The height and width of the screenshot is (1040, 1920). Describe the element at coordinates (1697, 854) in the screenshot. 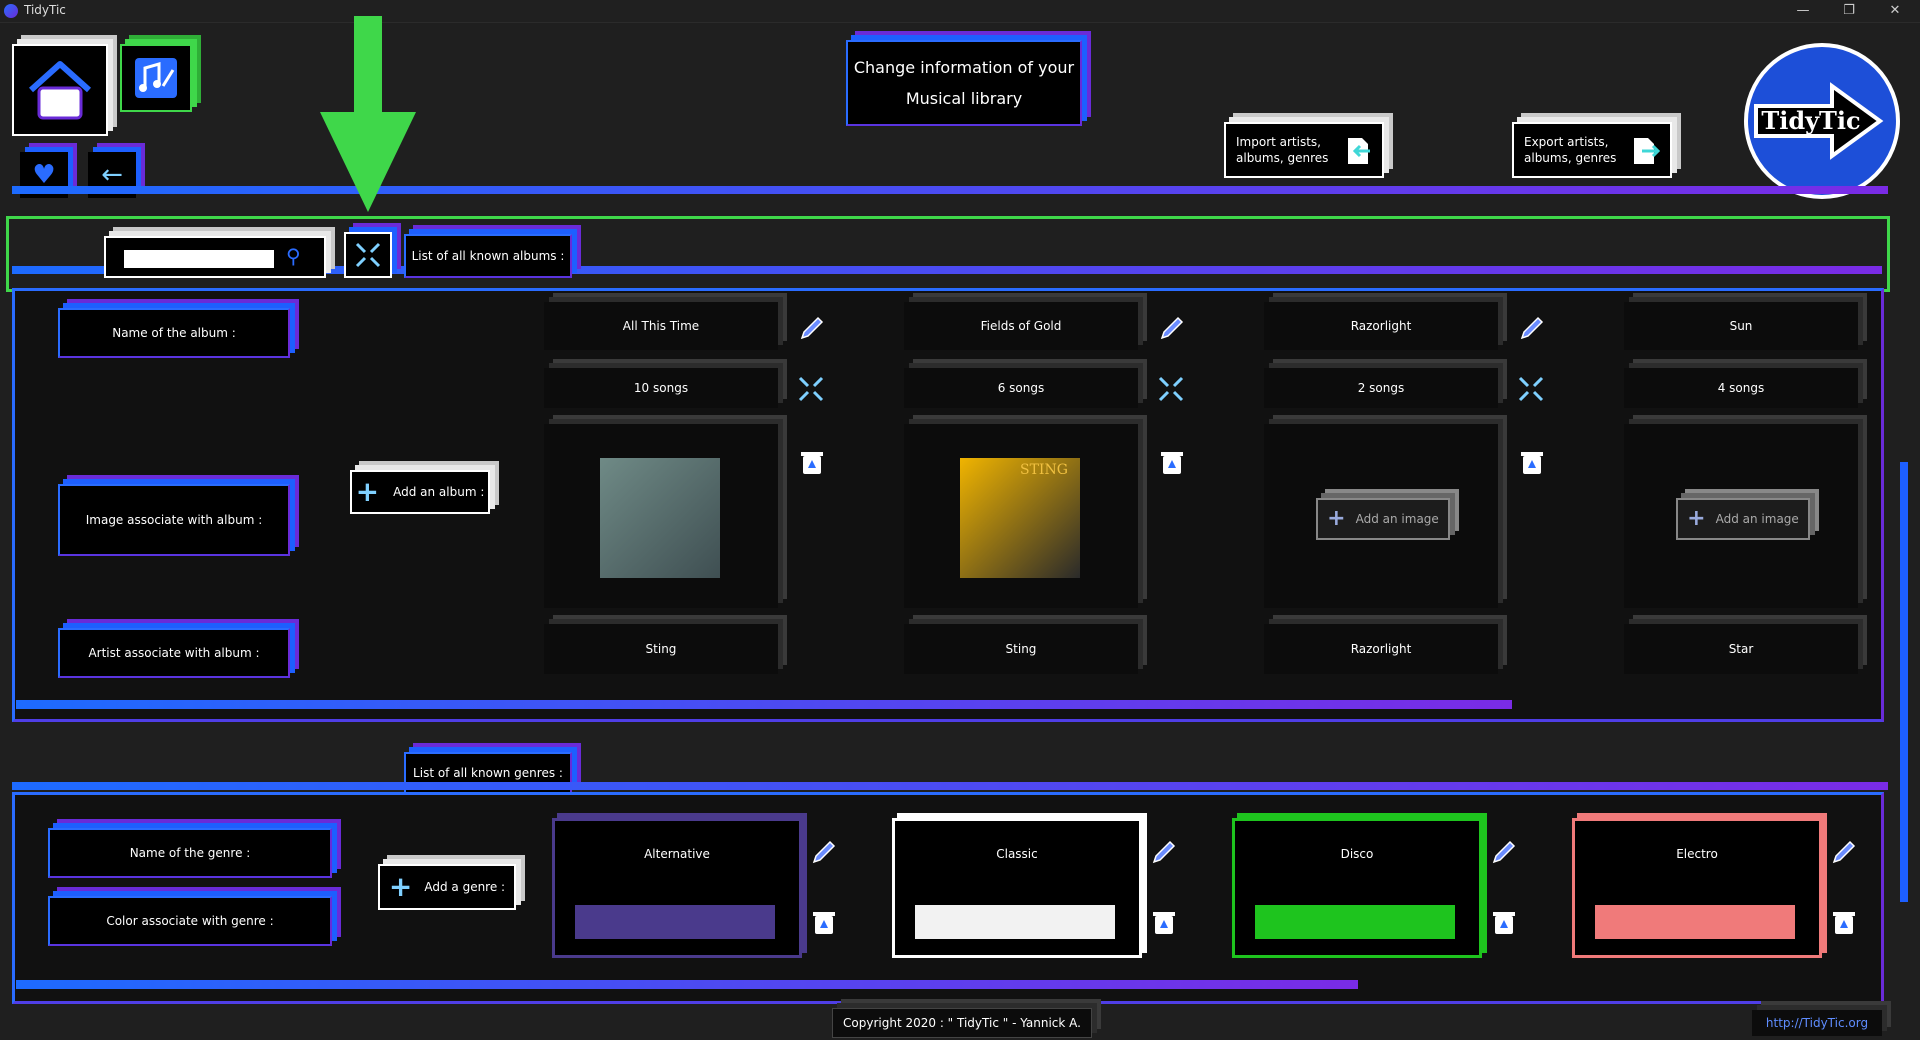

I see `genre-name: Electro` at that location.